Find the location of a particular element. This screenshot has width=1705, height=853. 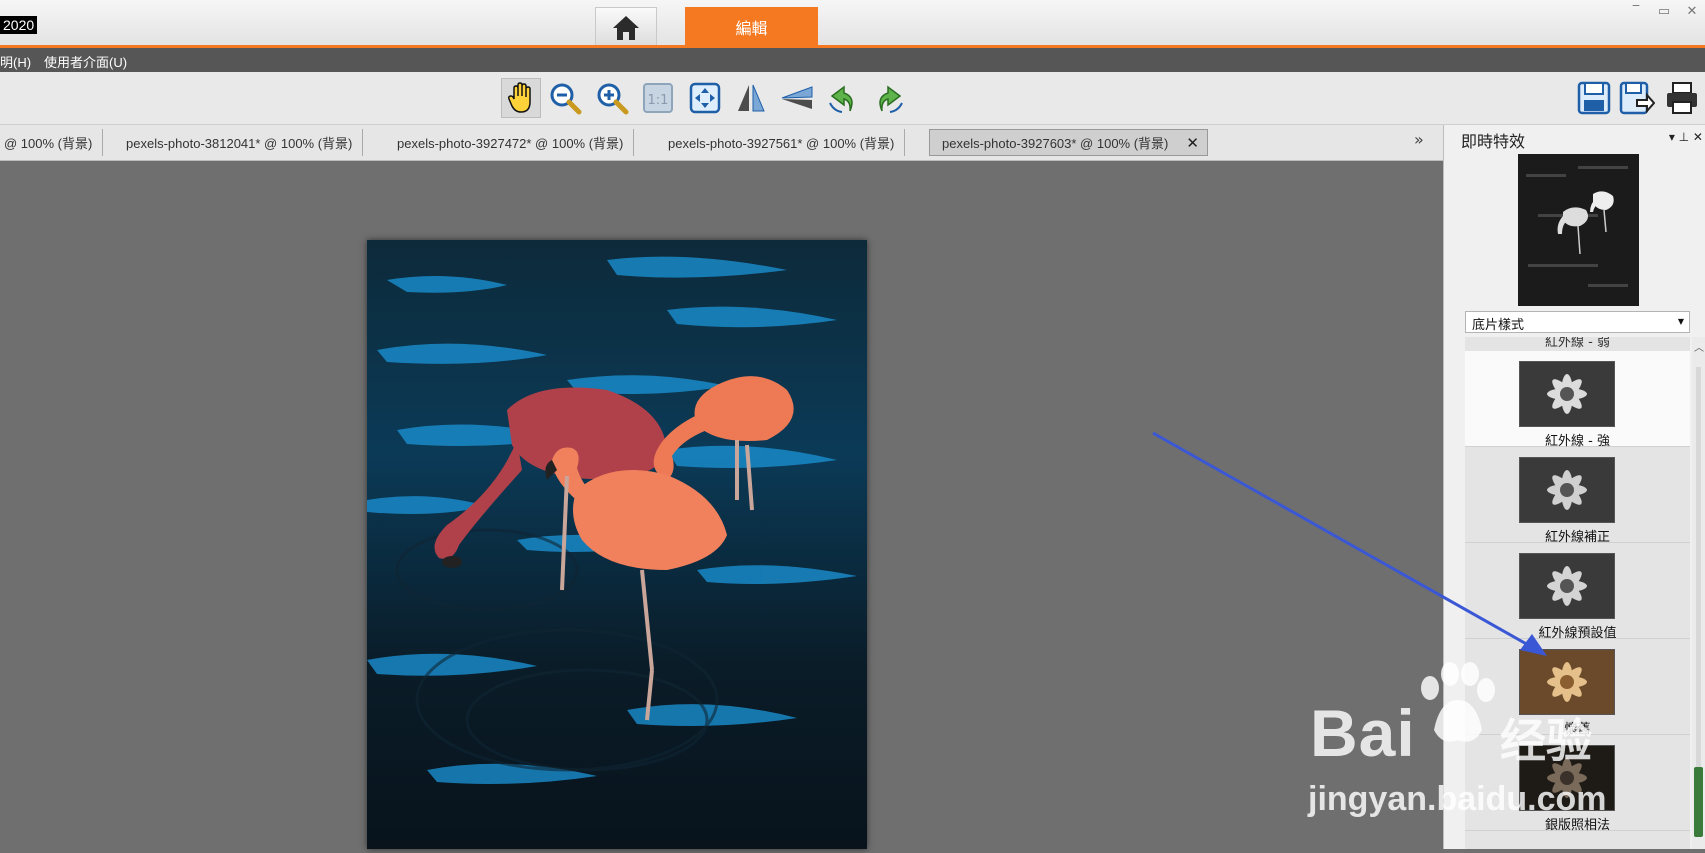

effect-list-scrollbar: ︿ is located at coordinates (1698, 593).